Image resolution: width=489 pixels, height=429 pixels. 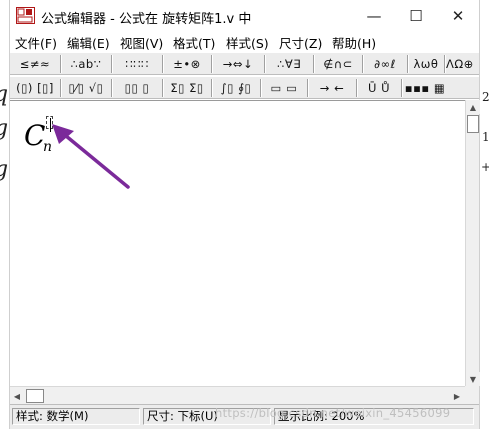 I want to click on window-title: 公式编辑器 - 公式在 旋转矩阵1.v 中, so click(x=146, y=19).